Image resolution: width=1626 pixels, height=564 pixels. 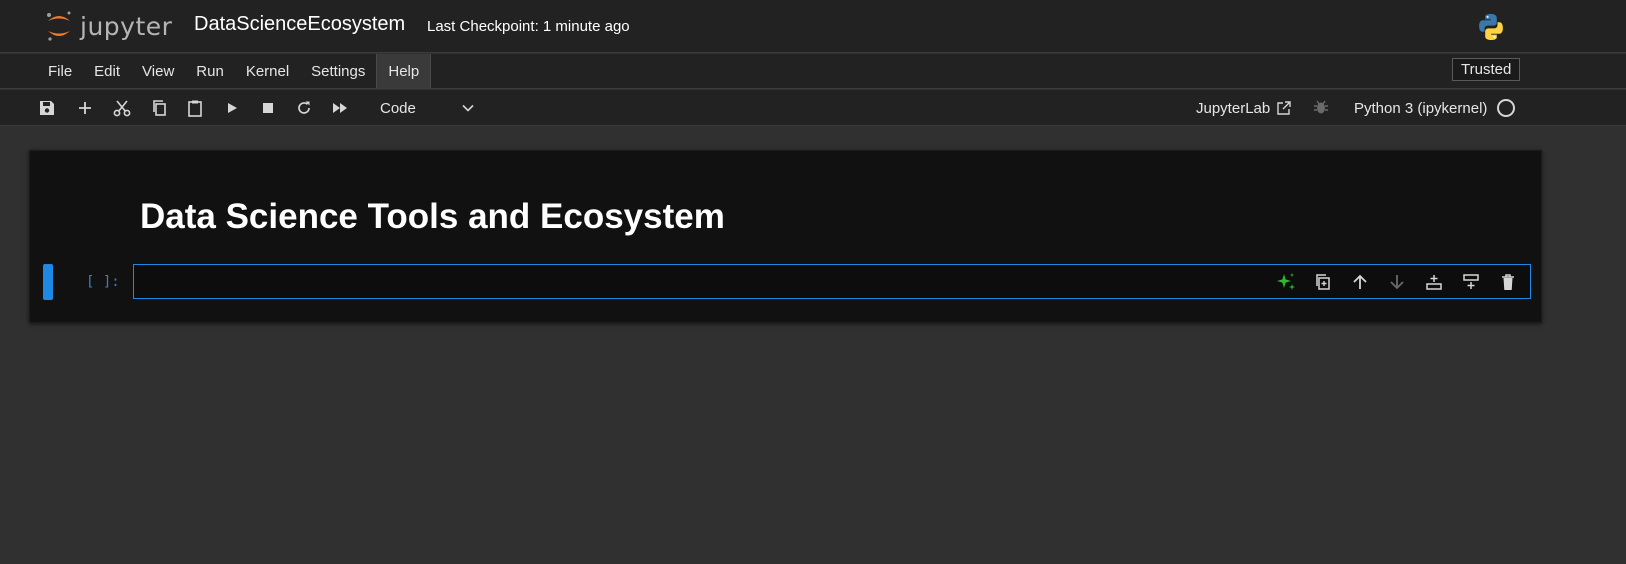 What do you see at coordinates (468, 108) in the screenshot?
I see `chevron-down-icon` at bounding box center [468, 108].